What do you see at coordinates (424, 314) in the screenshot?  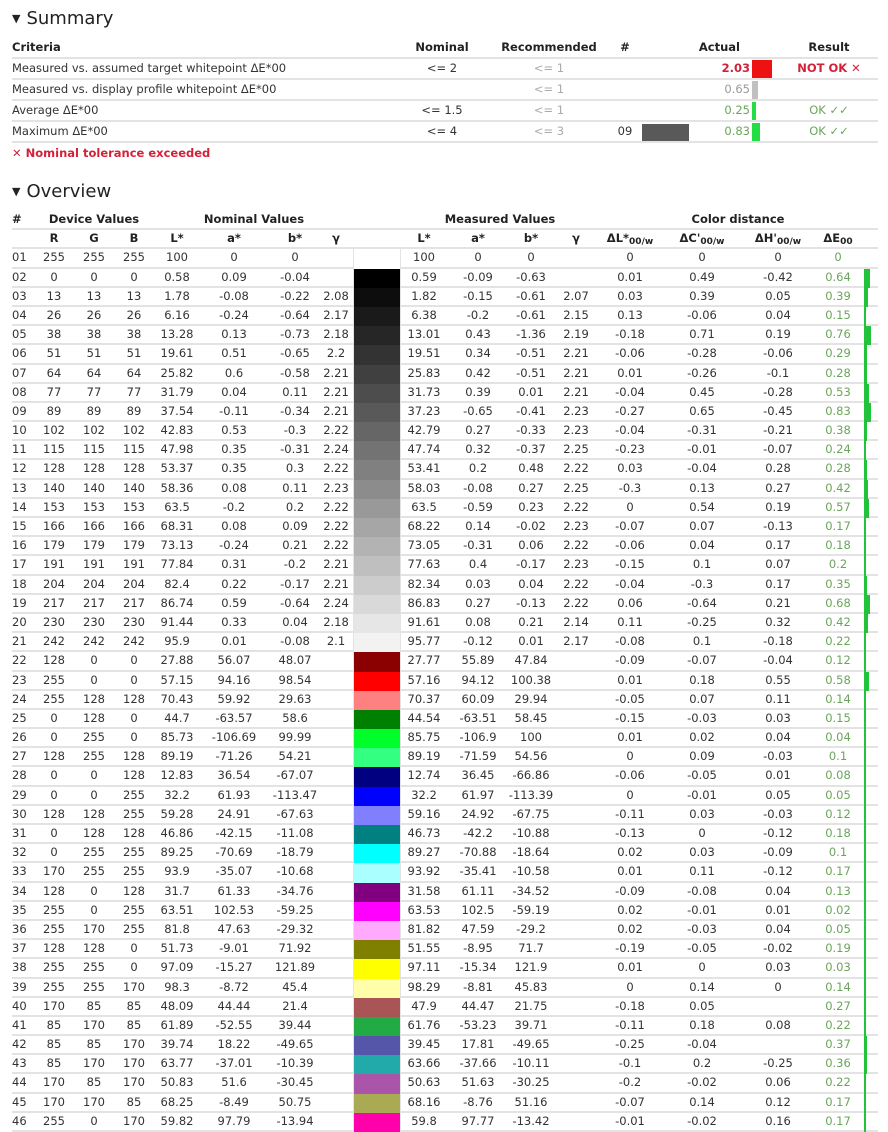 I see `measured-l: 6.38` at bounding box center [424, 314].